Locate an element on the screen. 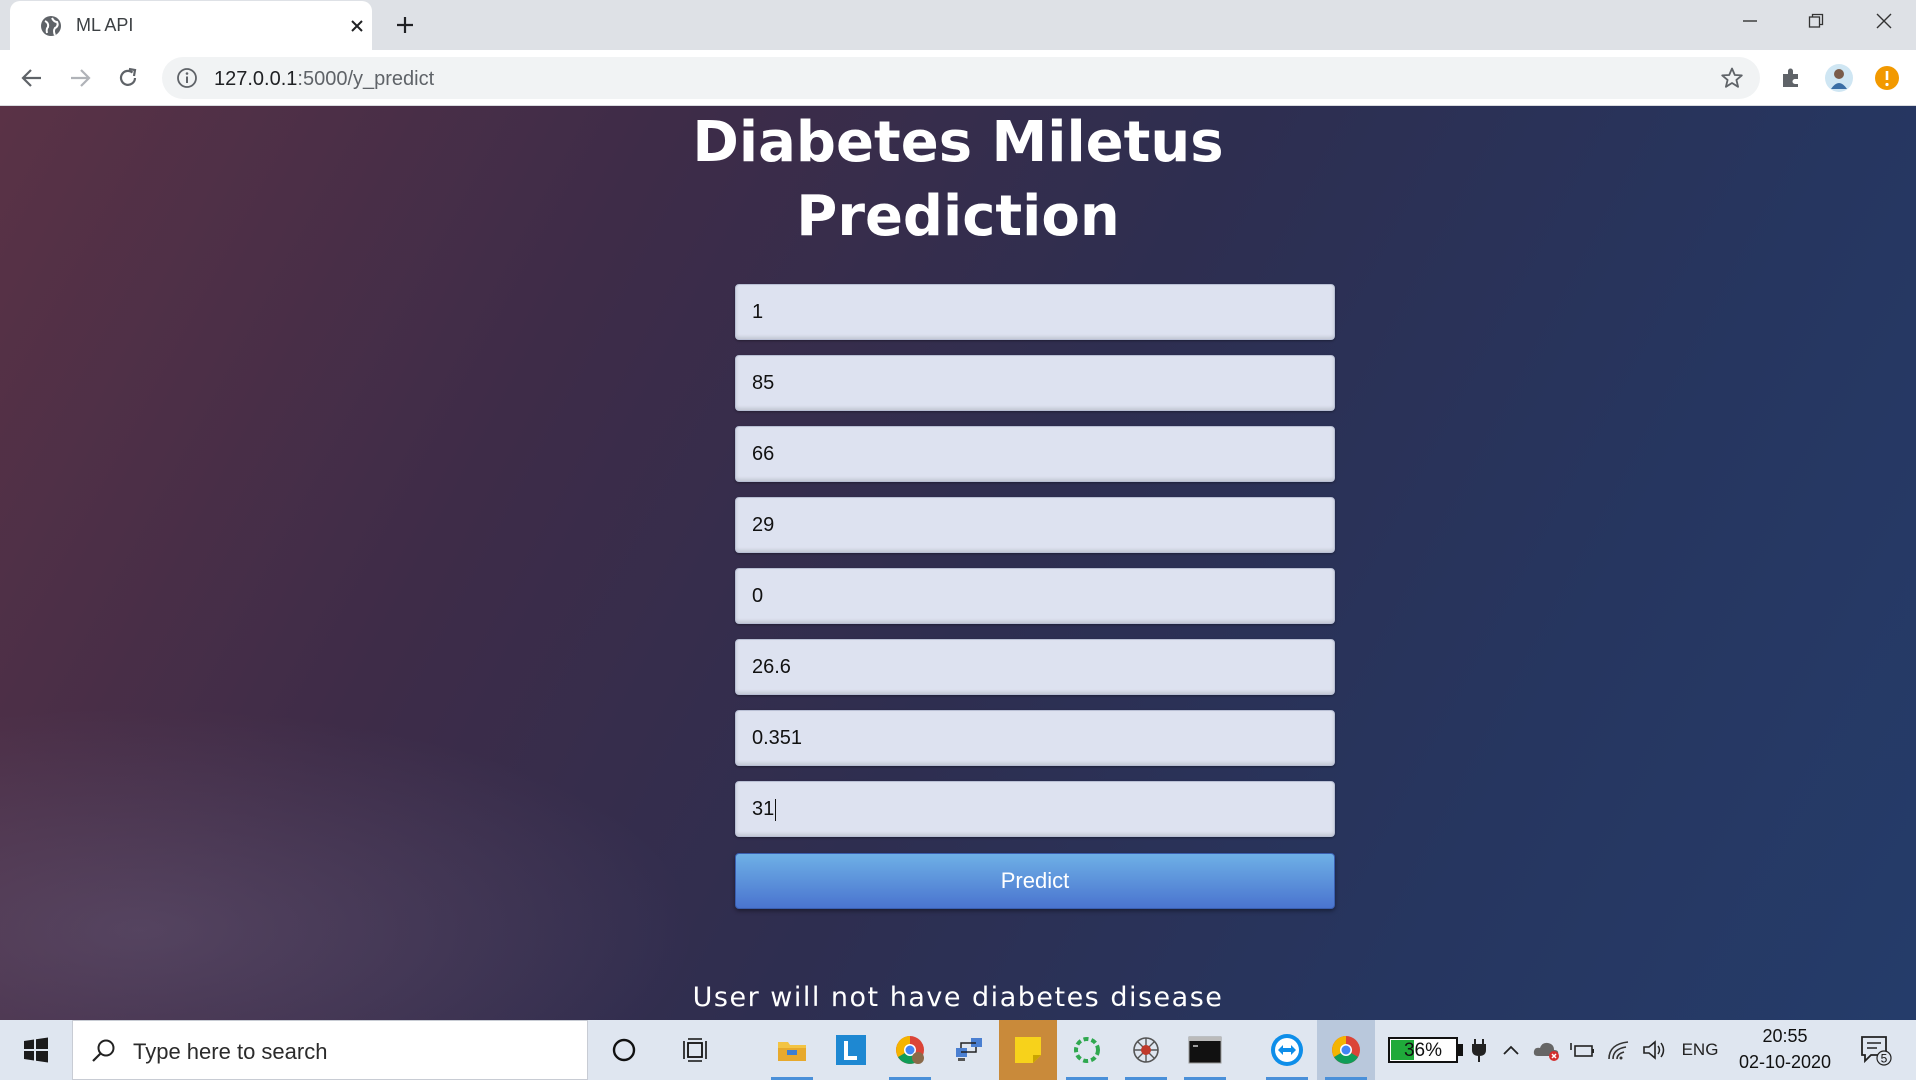 The height and width of the screenshot is (1080, 1916). minimize-icon is located at coordinates (1750, 21).